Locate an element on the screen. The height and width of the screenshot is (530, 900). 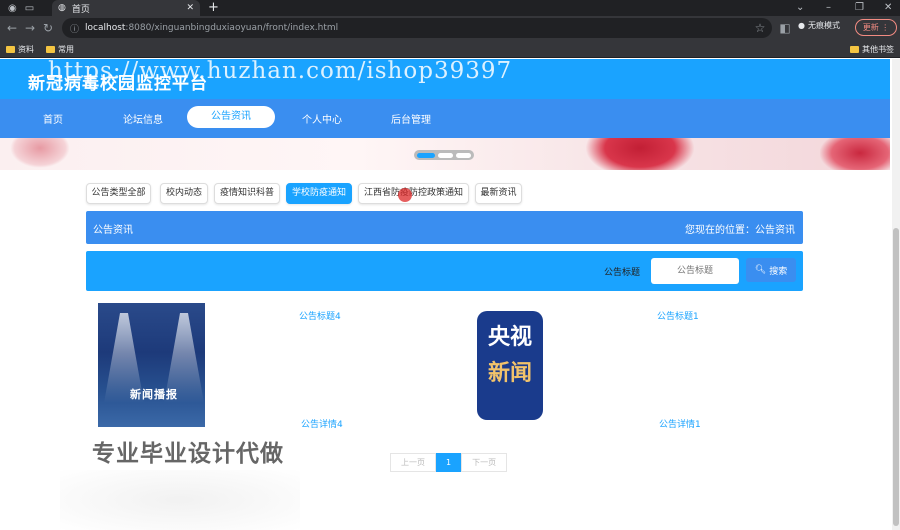
category-knowledge: 疫情知识科普 is located at coordinates (247, 193).